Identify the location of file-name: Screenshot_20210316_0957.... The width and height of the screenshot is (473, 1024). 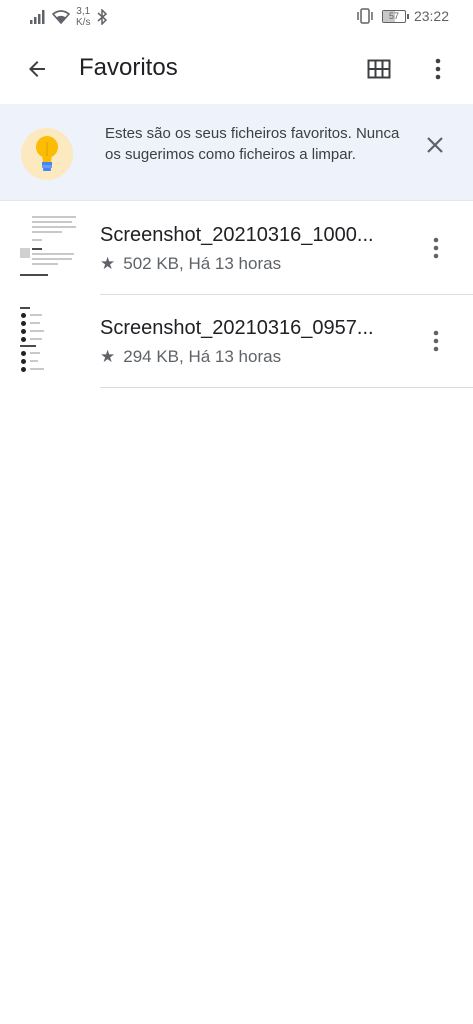
(237, 328).